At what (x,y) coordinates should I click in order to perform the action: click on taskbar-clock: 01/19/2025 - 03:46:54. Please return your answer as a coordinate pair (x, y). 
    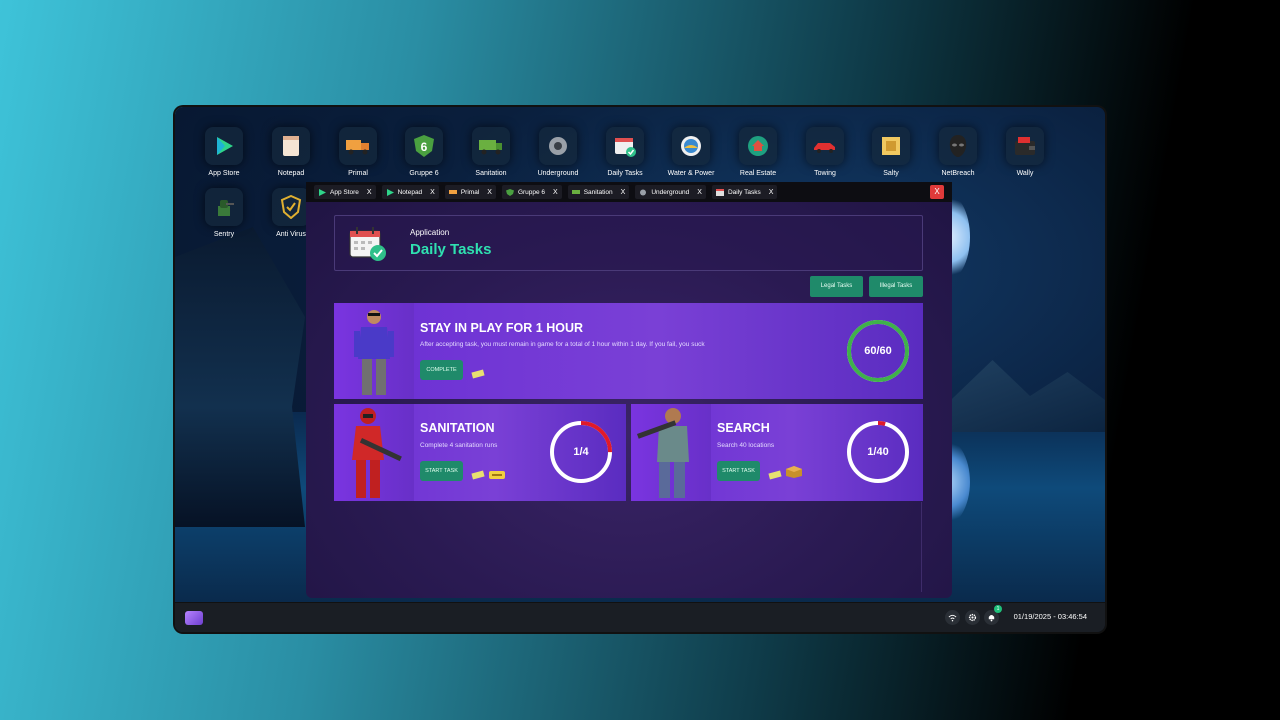
    Looking at the image, I should click on (1050, 616).